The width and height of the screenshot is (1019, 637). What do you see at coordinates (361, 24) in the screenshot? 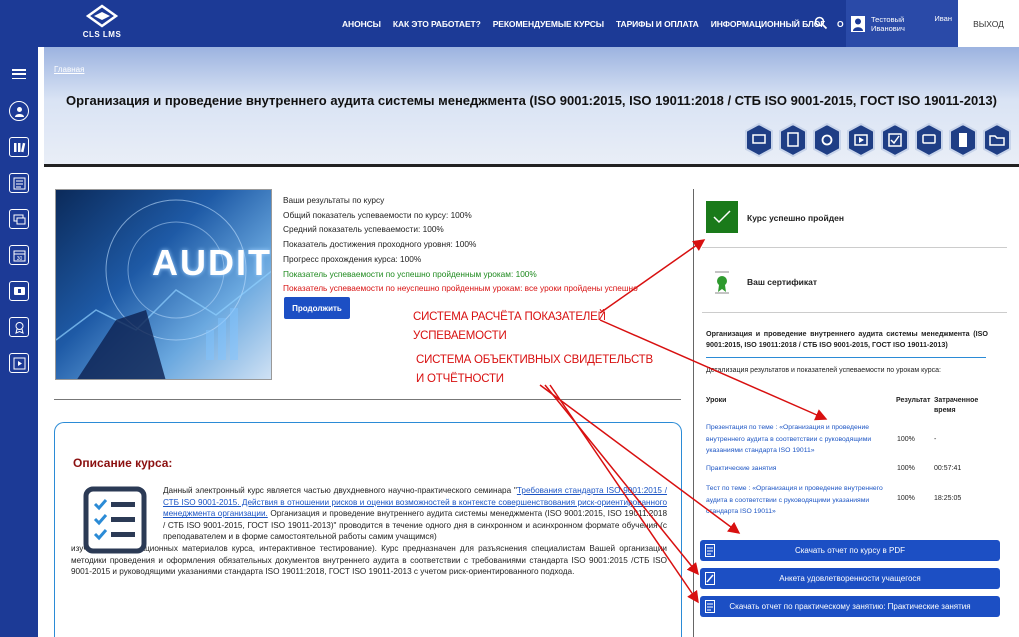
I see `nav-announcements: АНОНСЫ` at bounding box center [361, 24].